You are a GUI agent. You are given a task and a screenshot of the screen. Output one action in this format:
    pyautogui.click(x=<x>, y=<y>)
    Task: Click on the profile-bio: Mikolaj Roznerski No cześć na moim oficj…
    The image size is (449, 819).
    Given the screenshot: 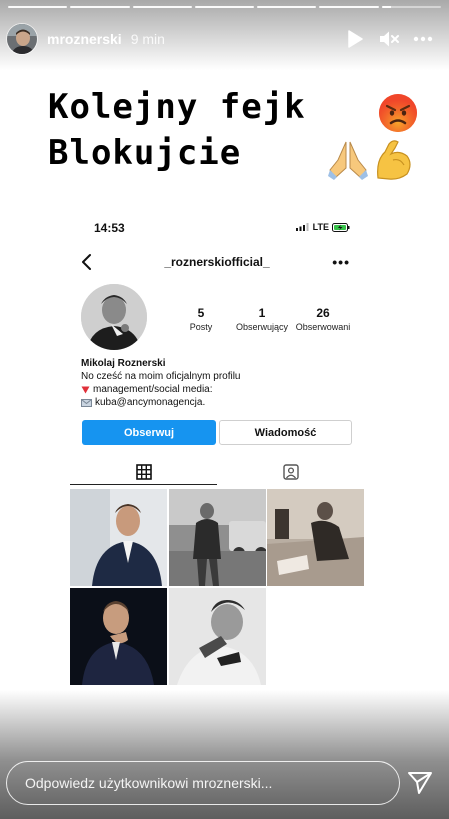 What is the action you would take?
    pyautogui.click(x=216, y=383)
    